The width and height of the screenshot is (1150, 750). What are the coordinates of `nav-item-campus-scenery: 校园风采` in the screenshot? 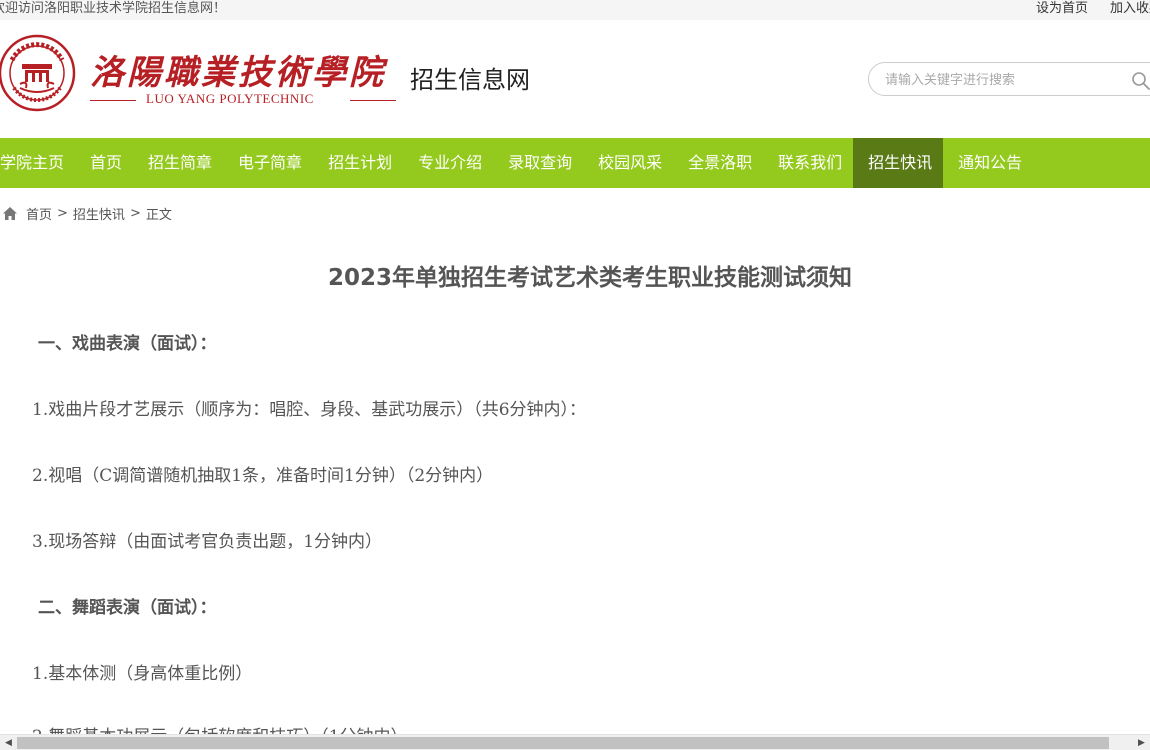 It's located at (628, 163).